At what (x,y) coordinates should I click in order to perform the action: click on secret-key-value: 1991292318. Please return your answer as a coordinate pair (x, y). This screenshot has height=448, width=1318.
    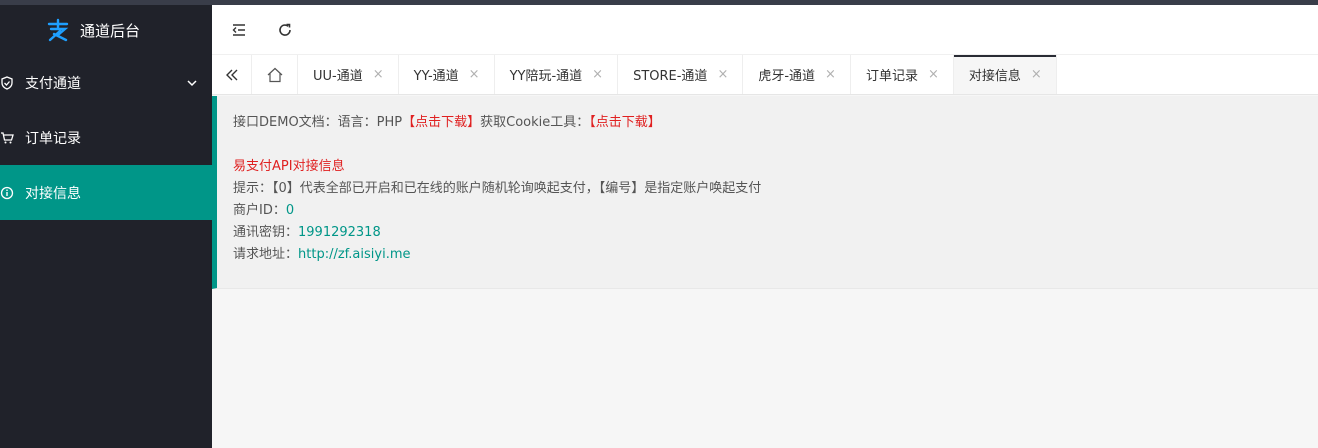
    Looking at the image, I should click on (339, 232).